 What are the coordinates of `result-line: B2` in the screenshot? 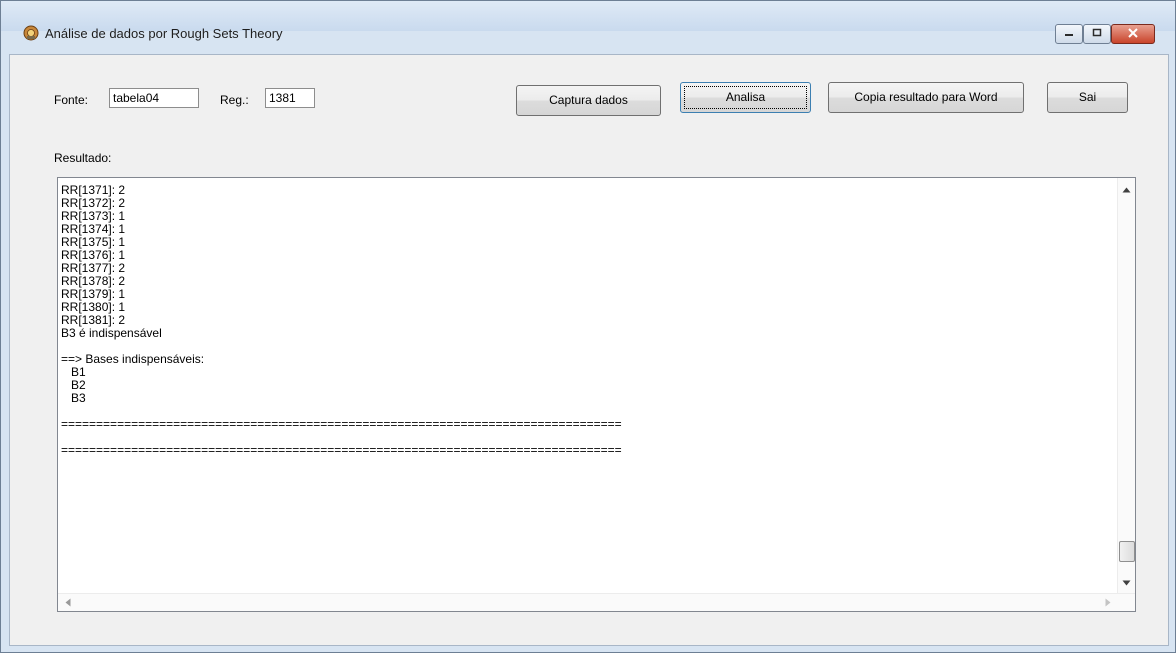 It's located at (73, 385).